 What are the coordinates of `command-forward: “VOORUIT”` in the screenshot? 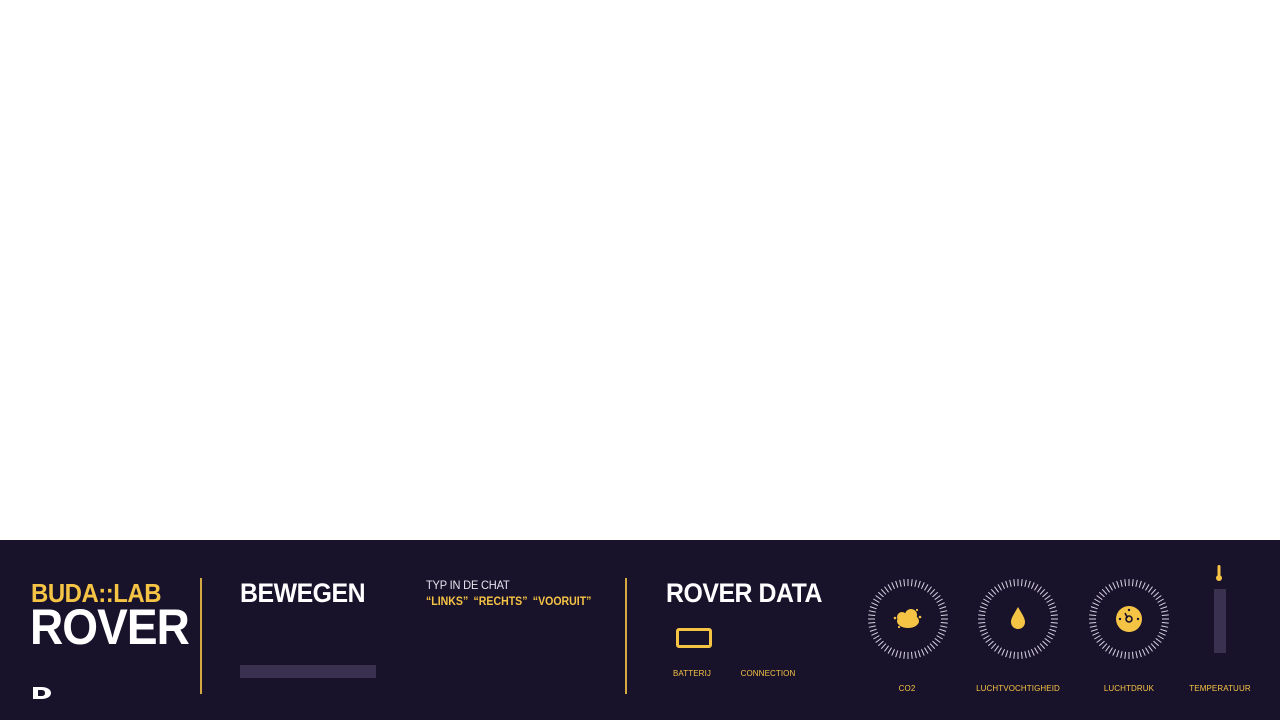 It's located at (562, 601).